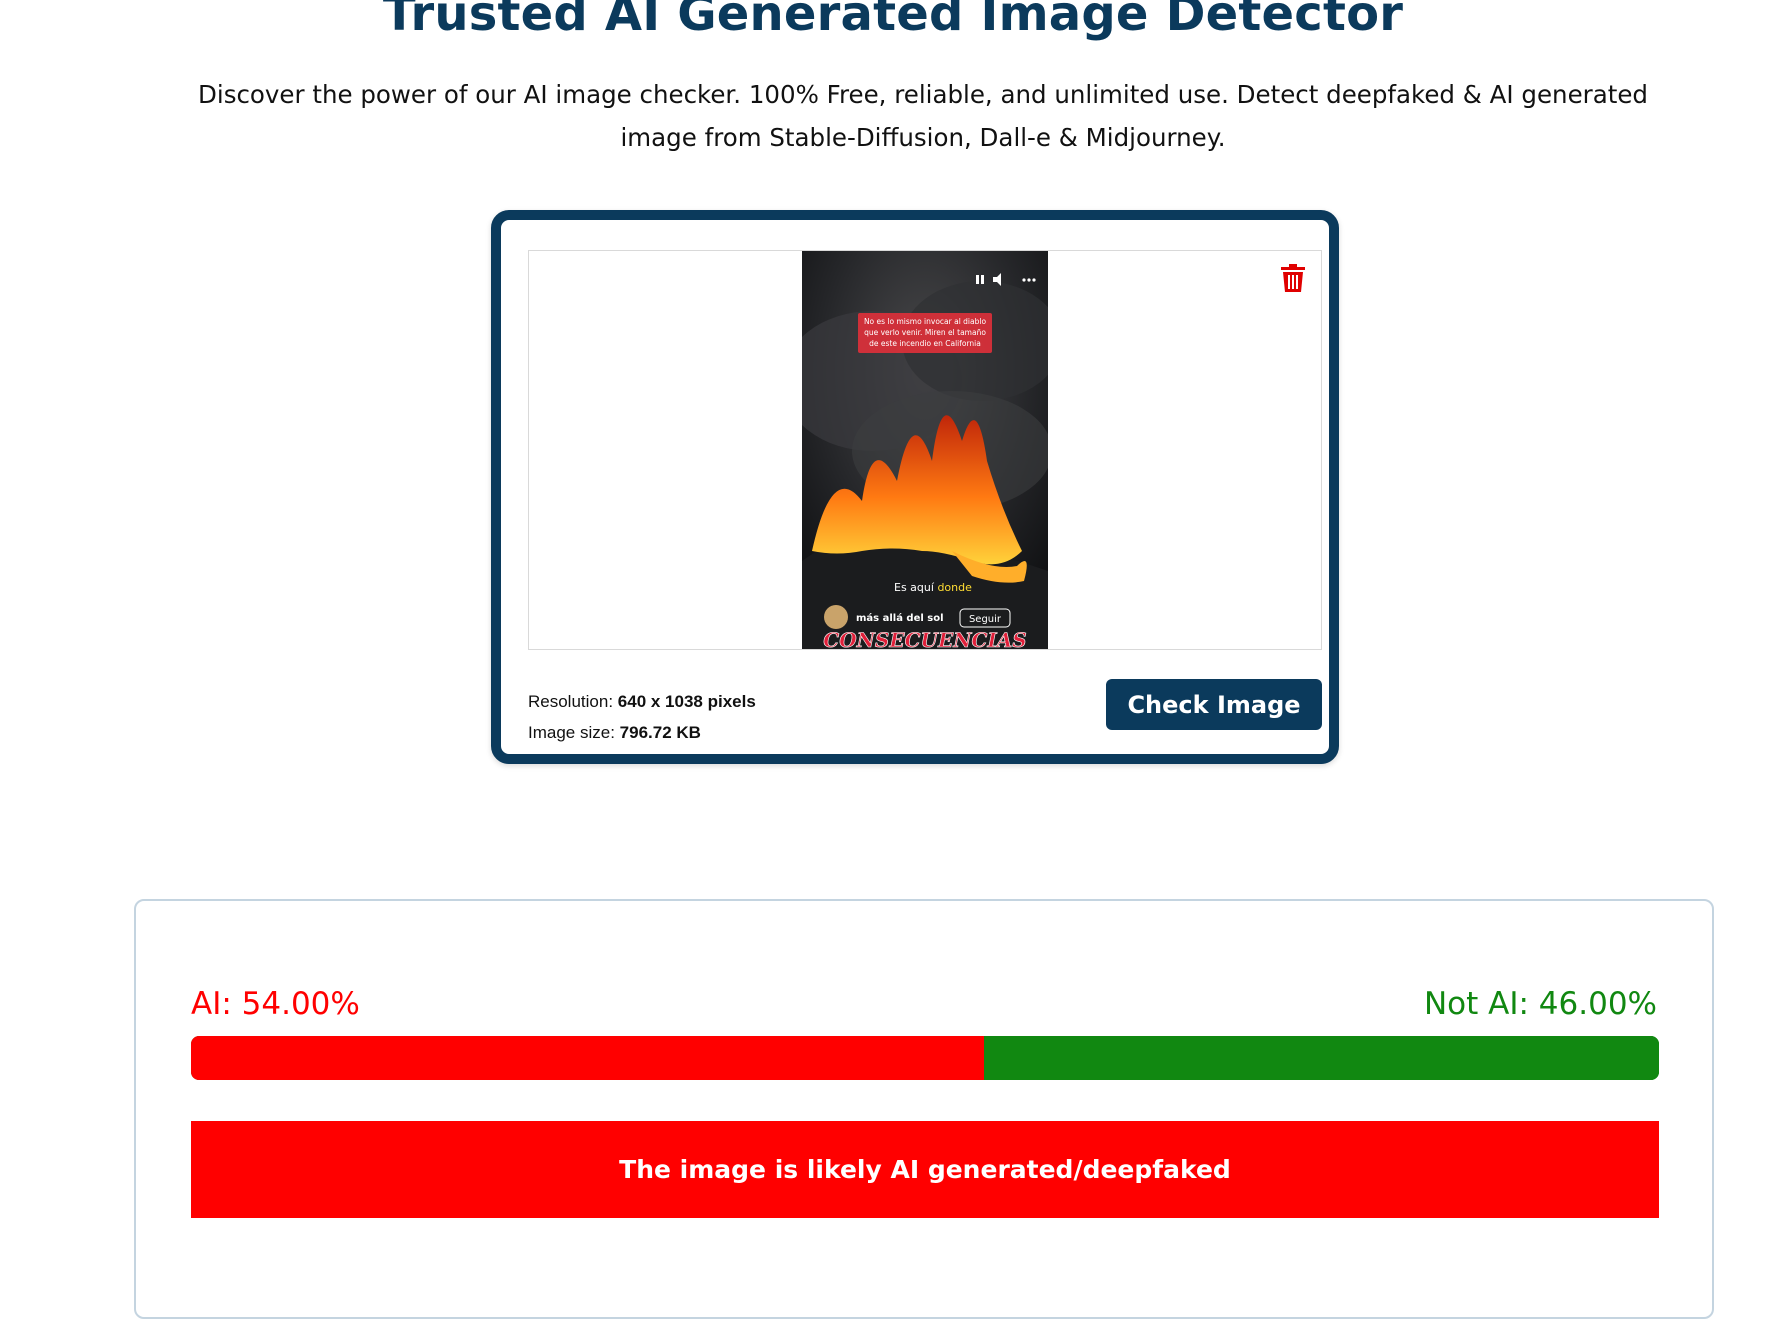  Describe the element at coordinates (587, 1058) in the screenshot. I see `ai-score-fill` at that location.